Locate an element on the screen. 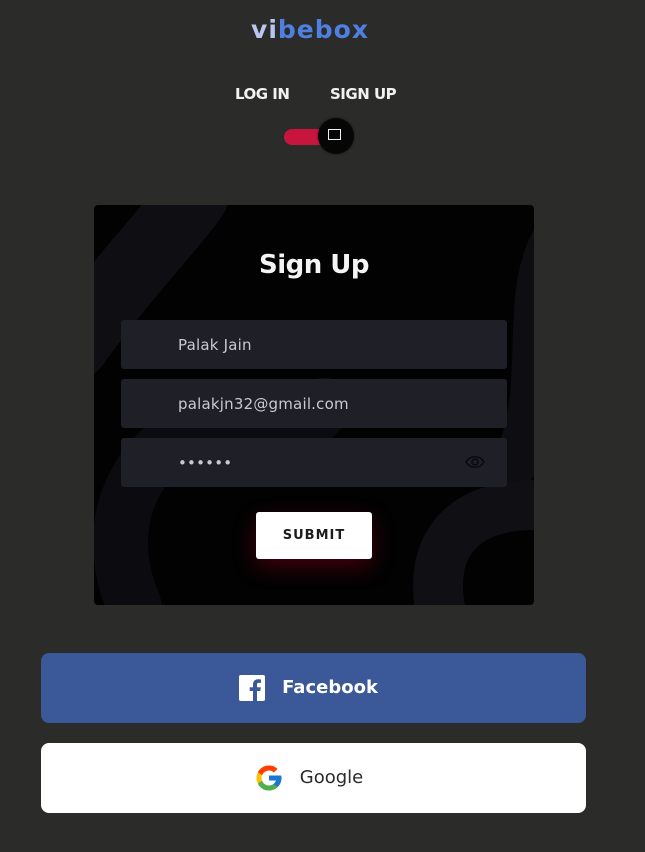  logo-text-part2: bebox is located at coordinates (323, 29).